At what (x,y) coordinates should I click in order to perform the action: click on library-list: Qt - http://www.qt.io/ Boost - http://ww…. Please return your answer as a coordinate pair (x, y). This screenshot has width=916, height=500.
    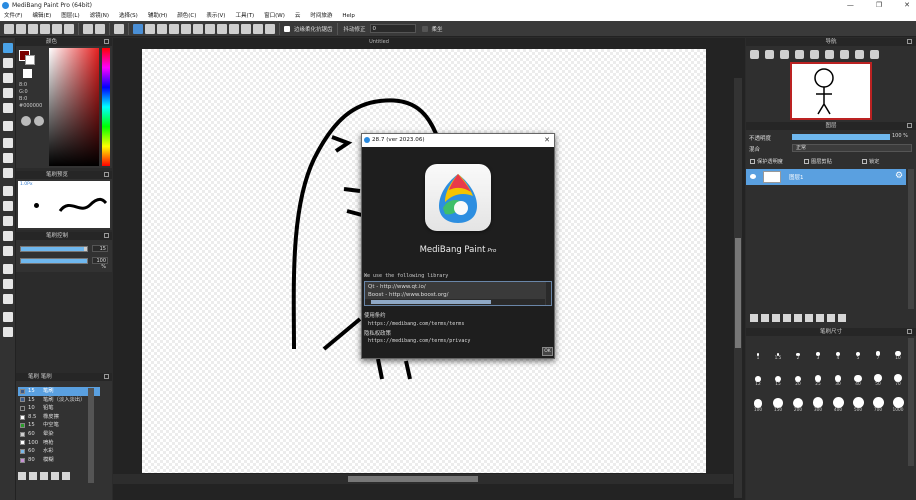
    Looking at the image, I should click on (458, 293).